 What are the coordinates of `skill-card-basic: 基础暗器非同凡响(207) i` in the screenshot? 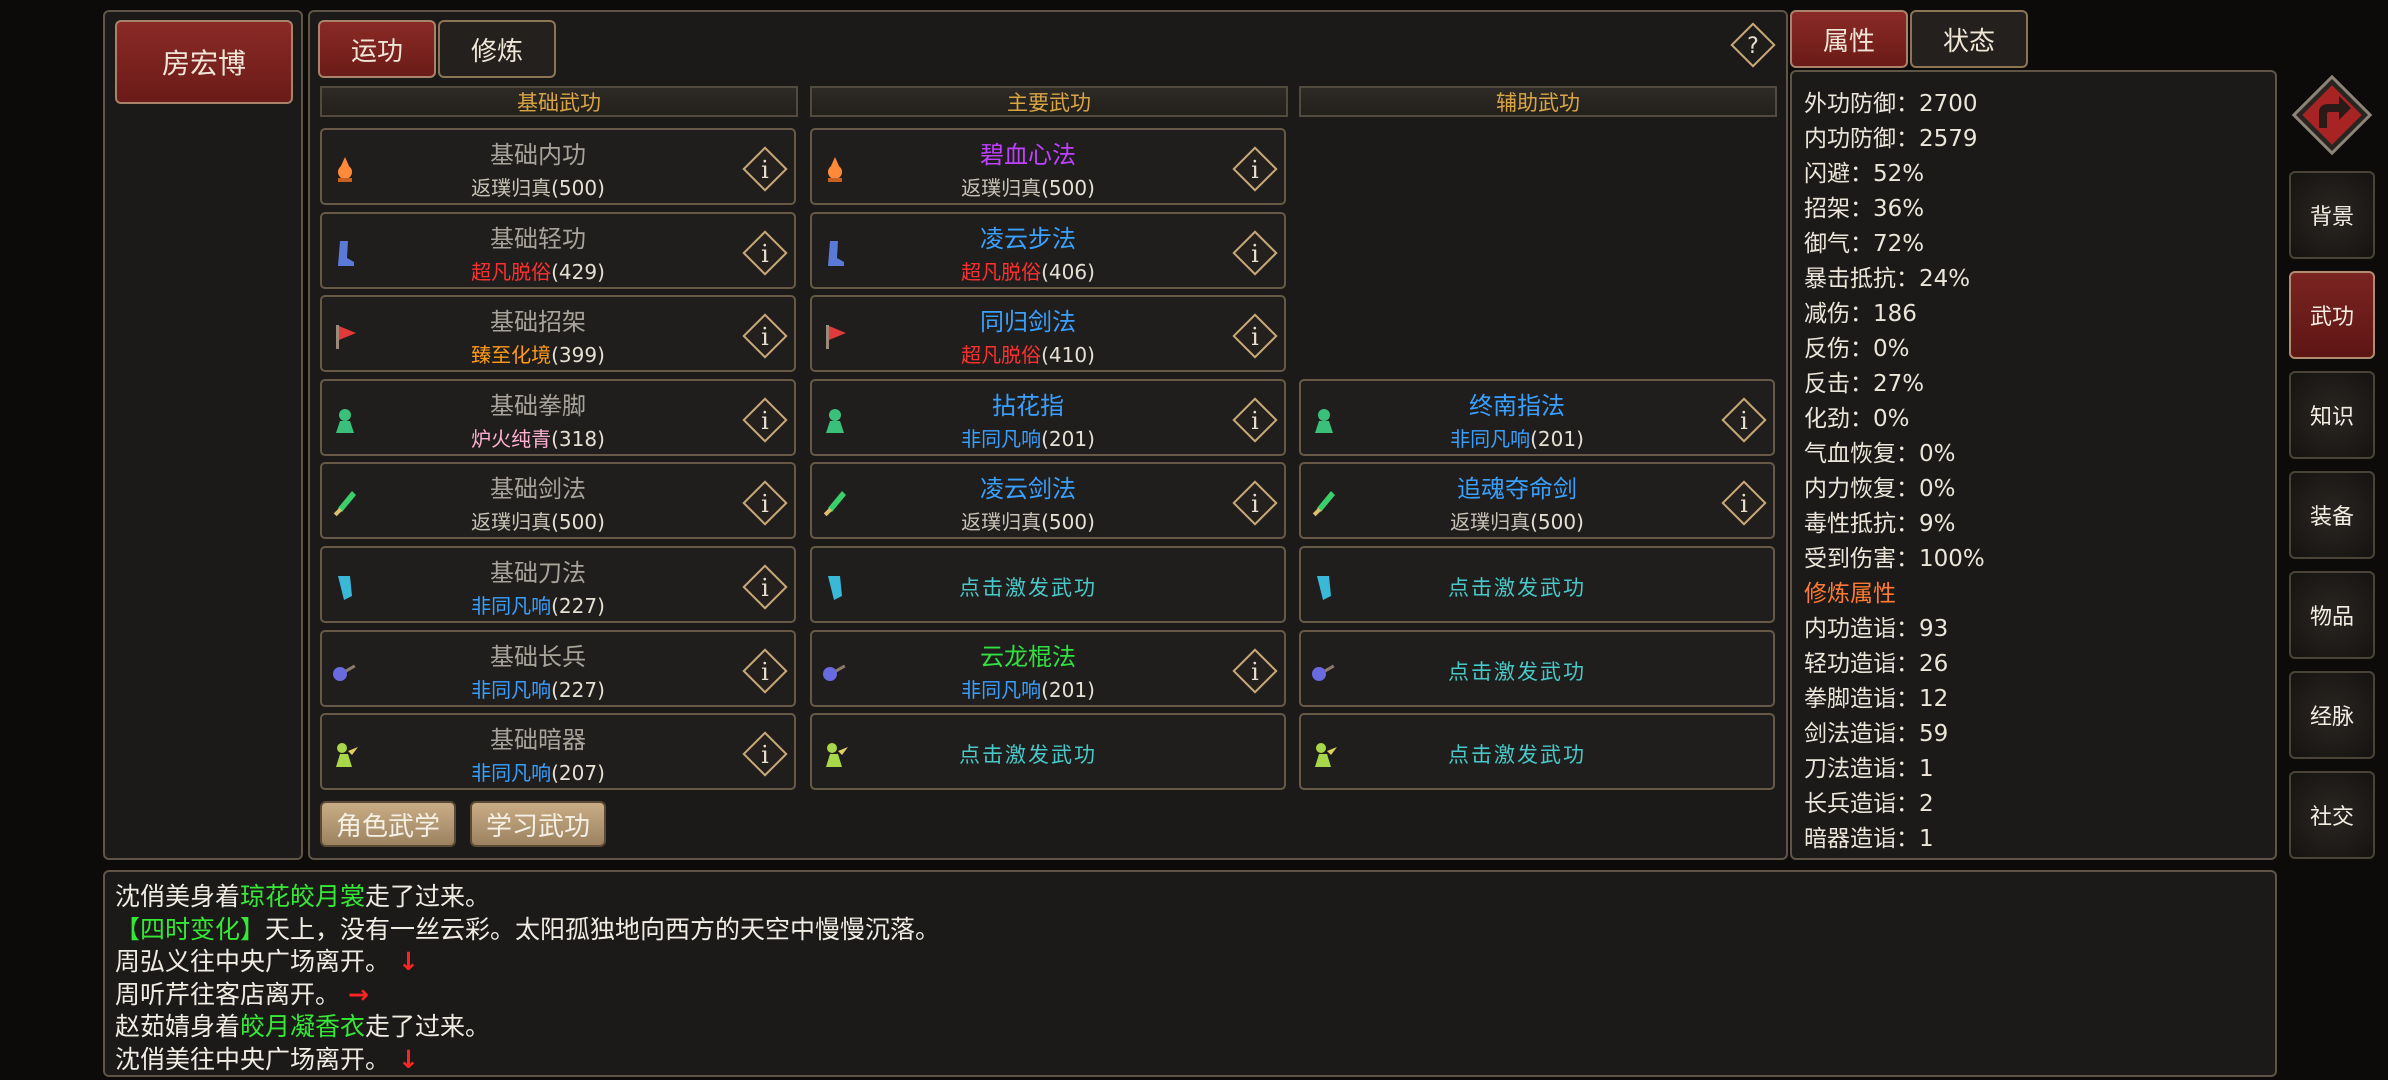 It's located at (558, 751).